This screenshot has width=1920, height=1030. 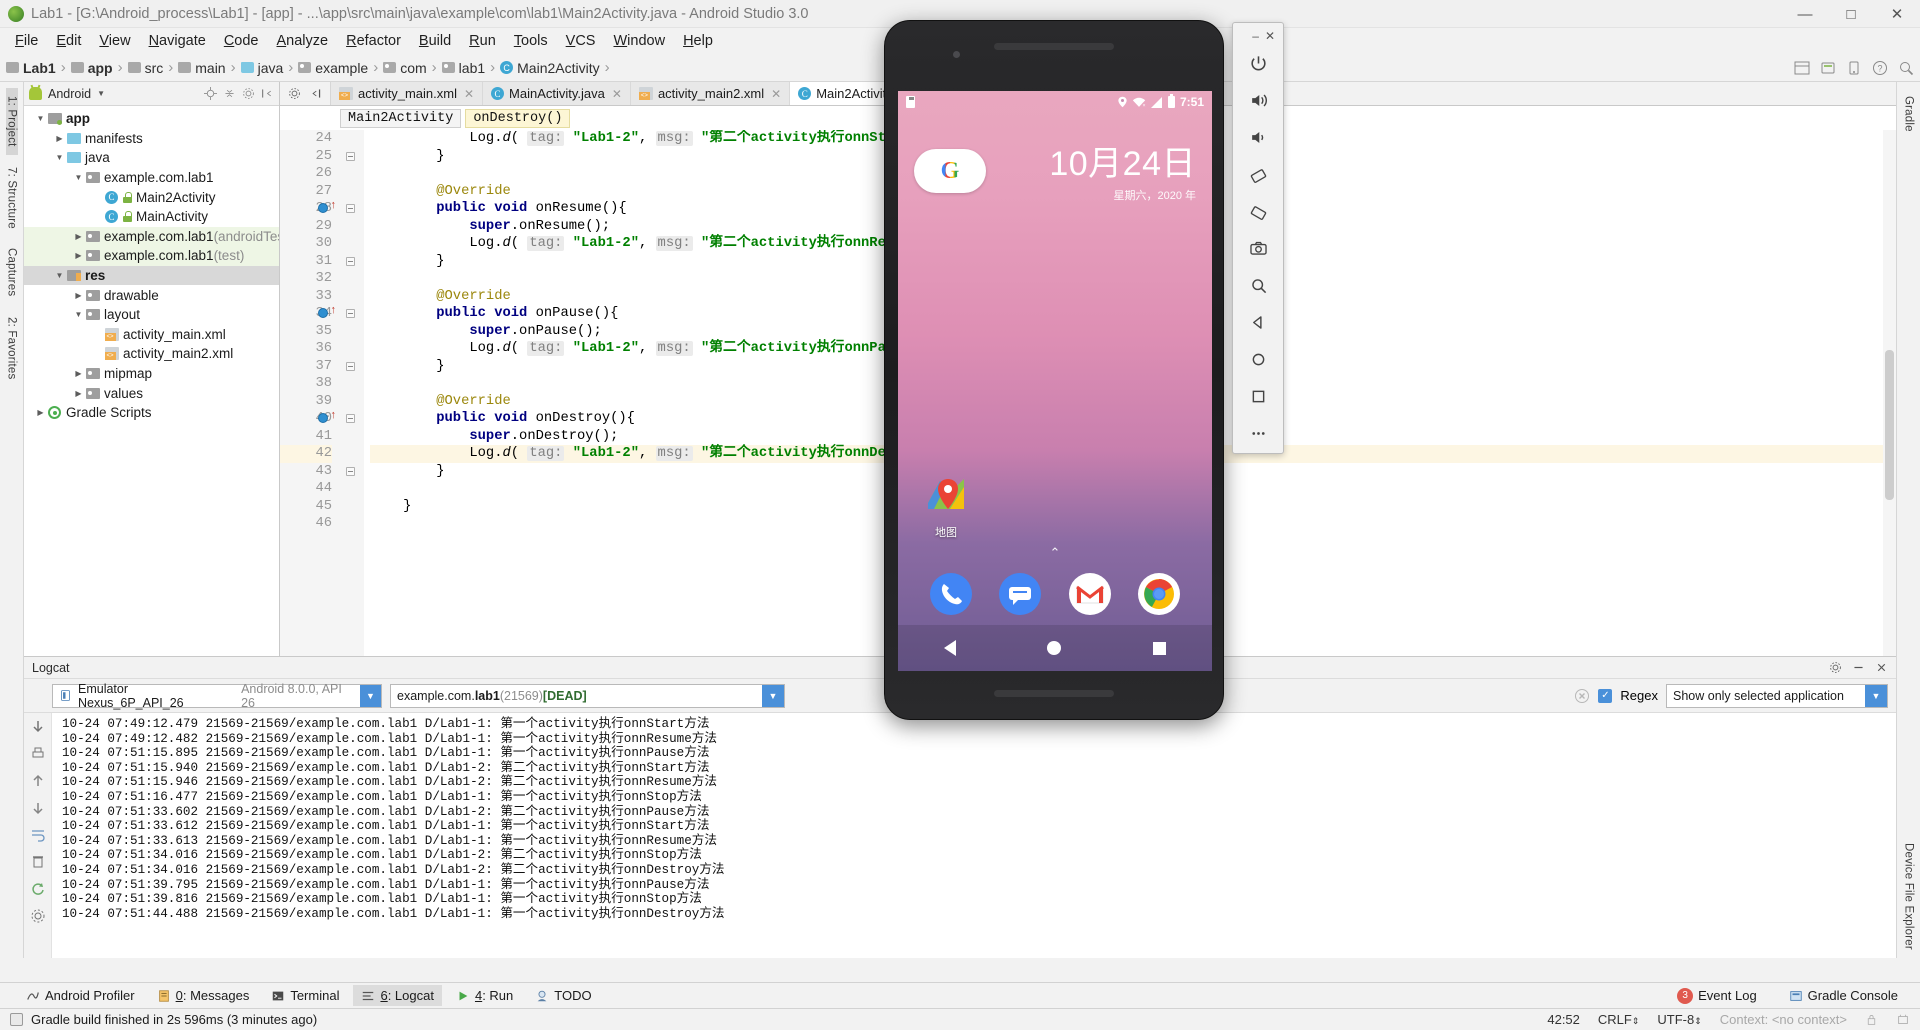 What do you see at coordinates (315, 93) in the screenshot?
I see `hide-panel-icon` at bounding box center [315, 93].